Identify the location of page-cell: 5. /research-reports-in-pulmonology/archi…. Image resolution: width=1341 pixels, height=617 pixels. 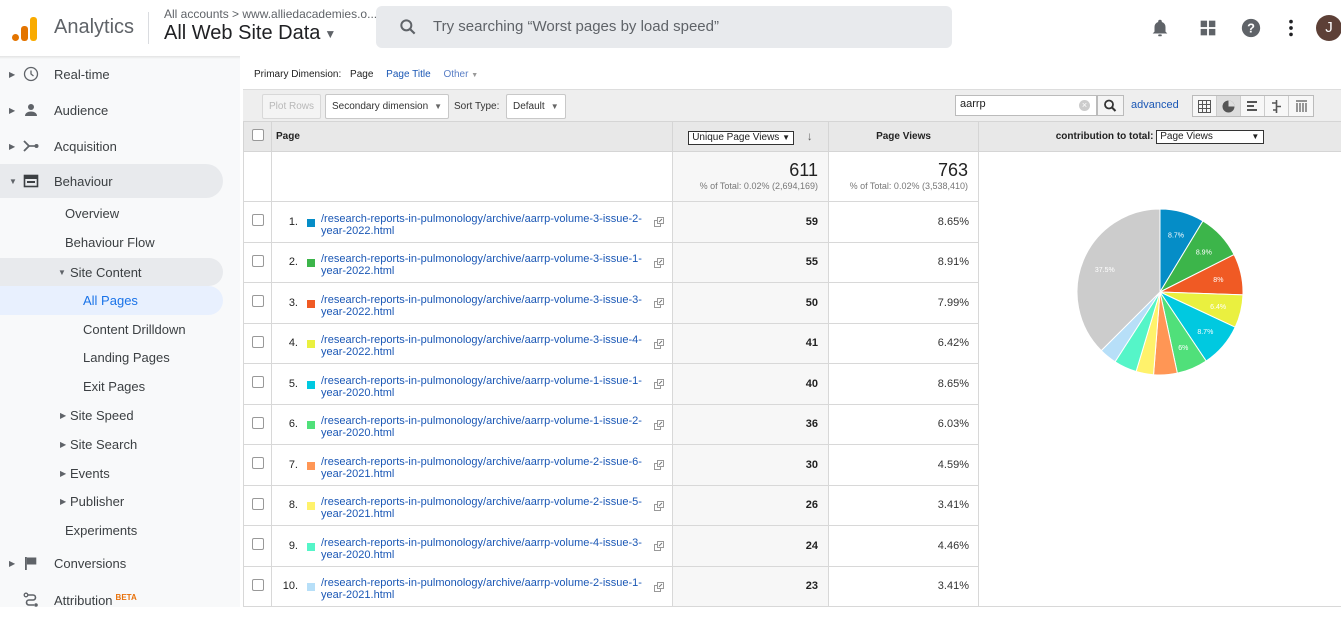
(472, 384).